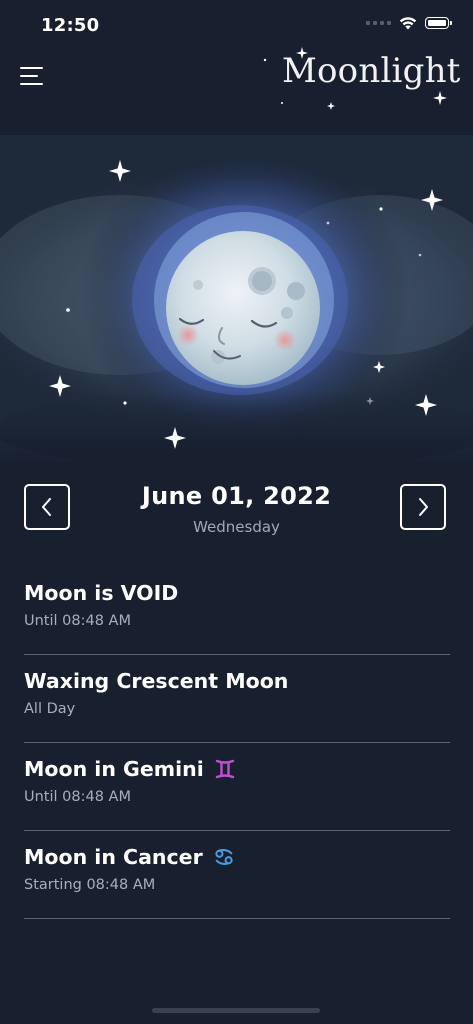 Image resolution: width=473 pixels, height=1024 pixels. Describe the element at coordinates (236, 1010) in the screenshot. I see `home-indicator` at that location.